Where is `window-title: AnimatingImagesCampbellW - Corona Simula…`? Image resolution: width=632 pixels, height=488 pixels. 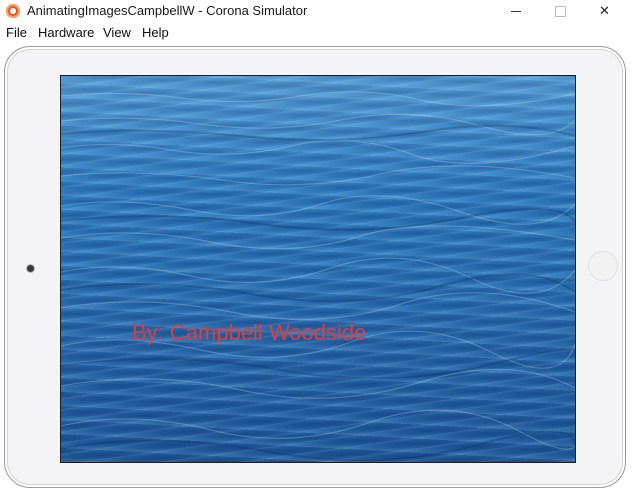
window-title: AnimatingImagesCampbellW - Corona Simula… is located at coordinates (167, 10).